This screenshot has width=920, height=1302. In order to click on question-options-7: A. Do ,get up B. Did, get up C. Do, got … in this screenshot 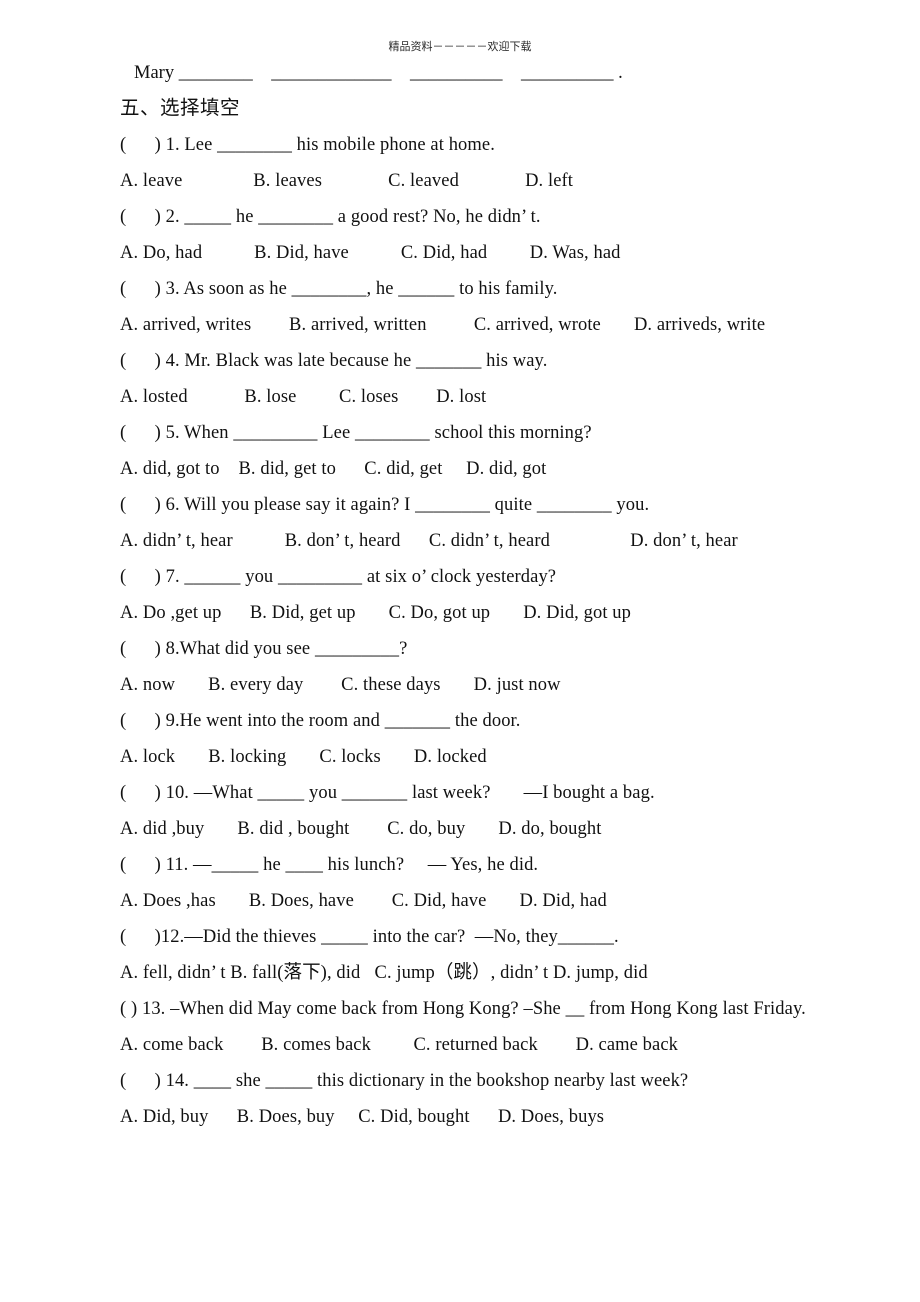, I will do `click(376, 613)`.